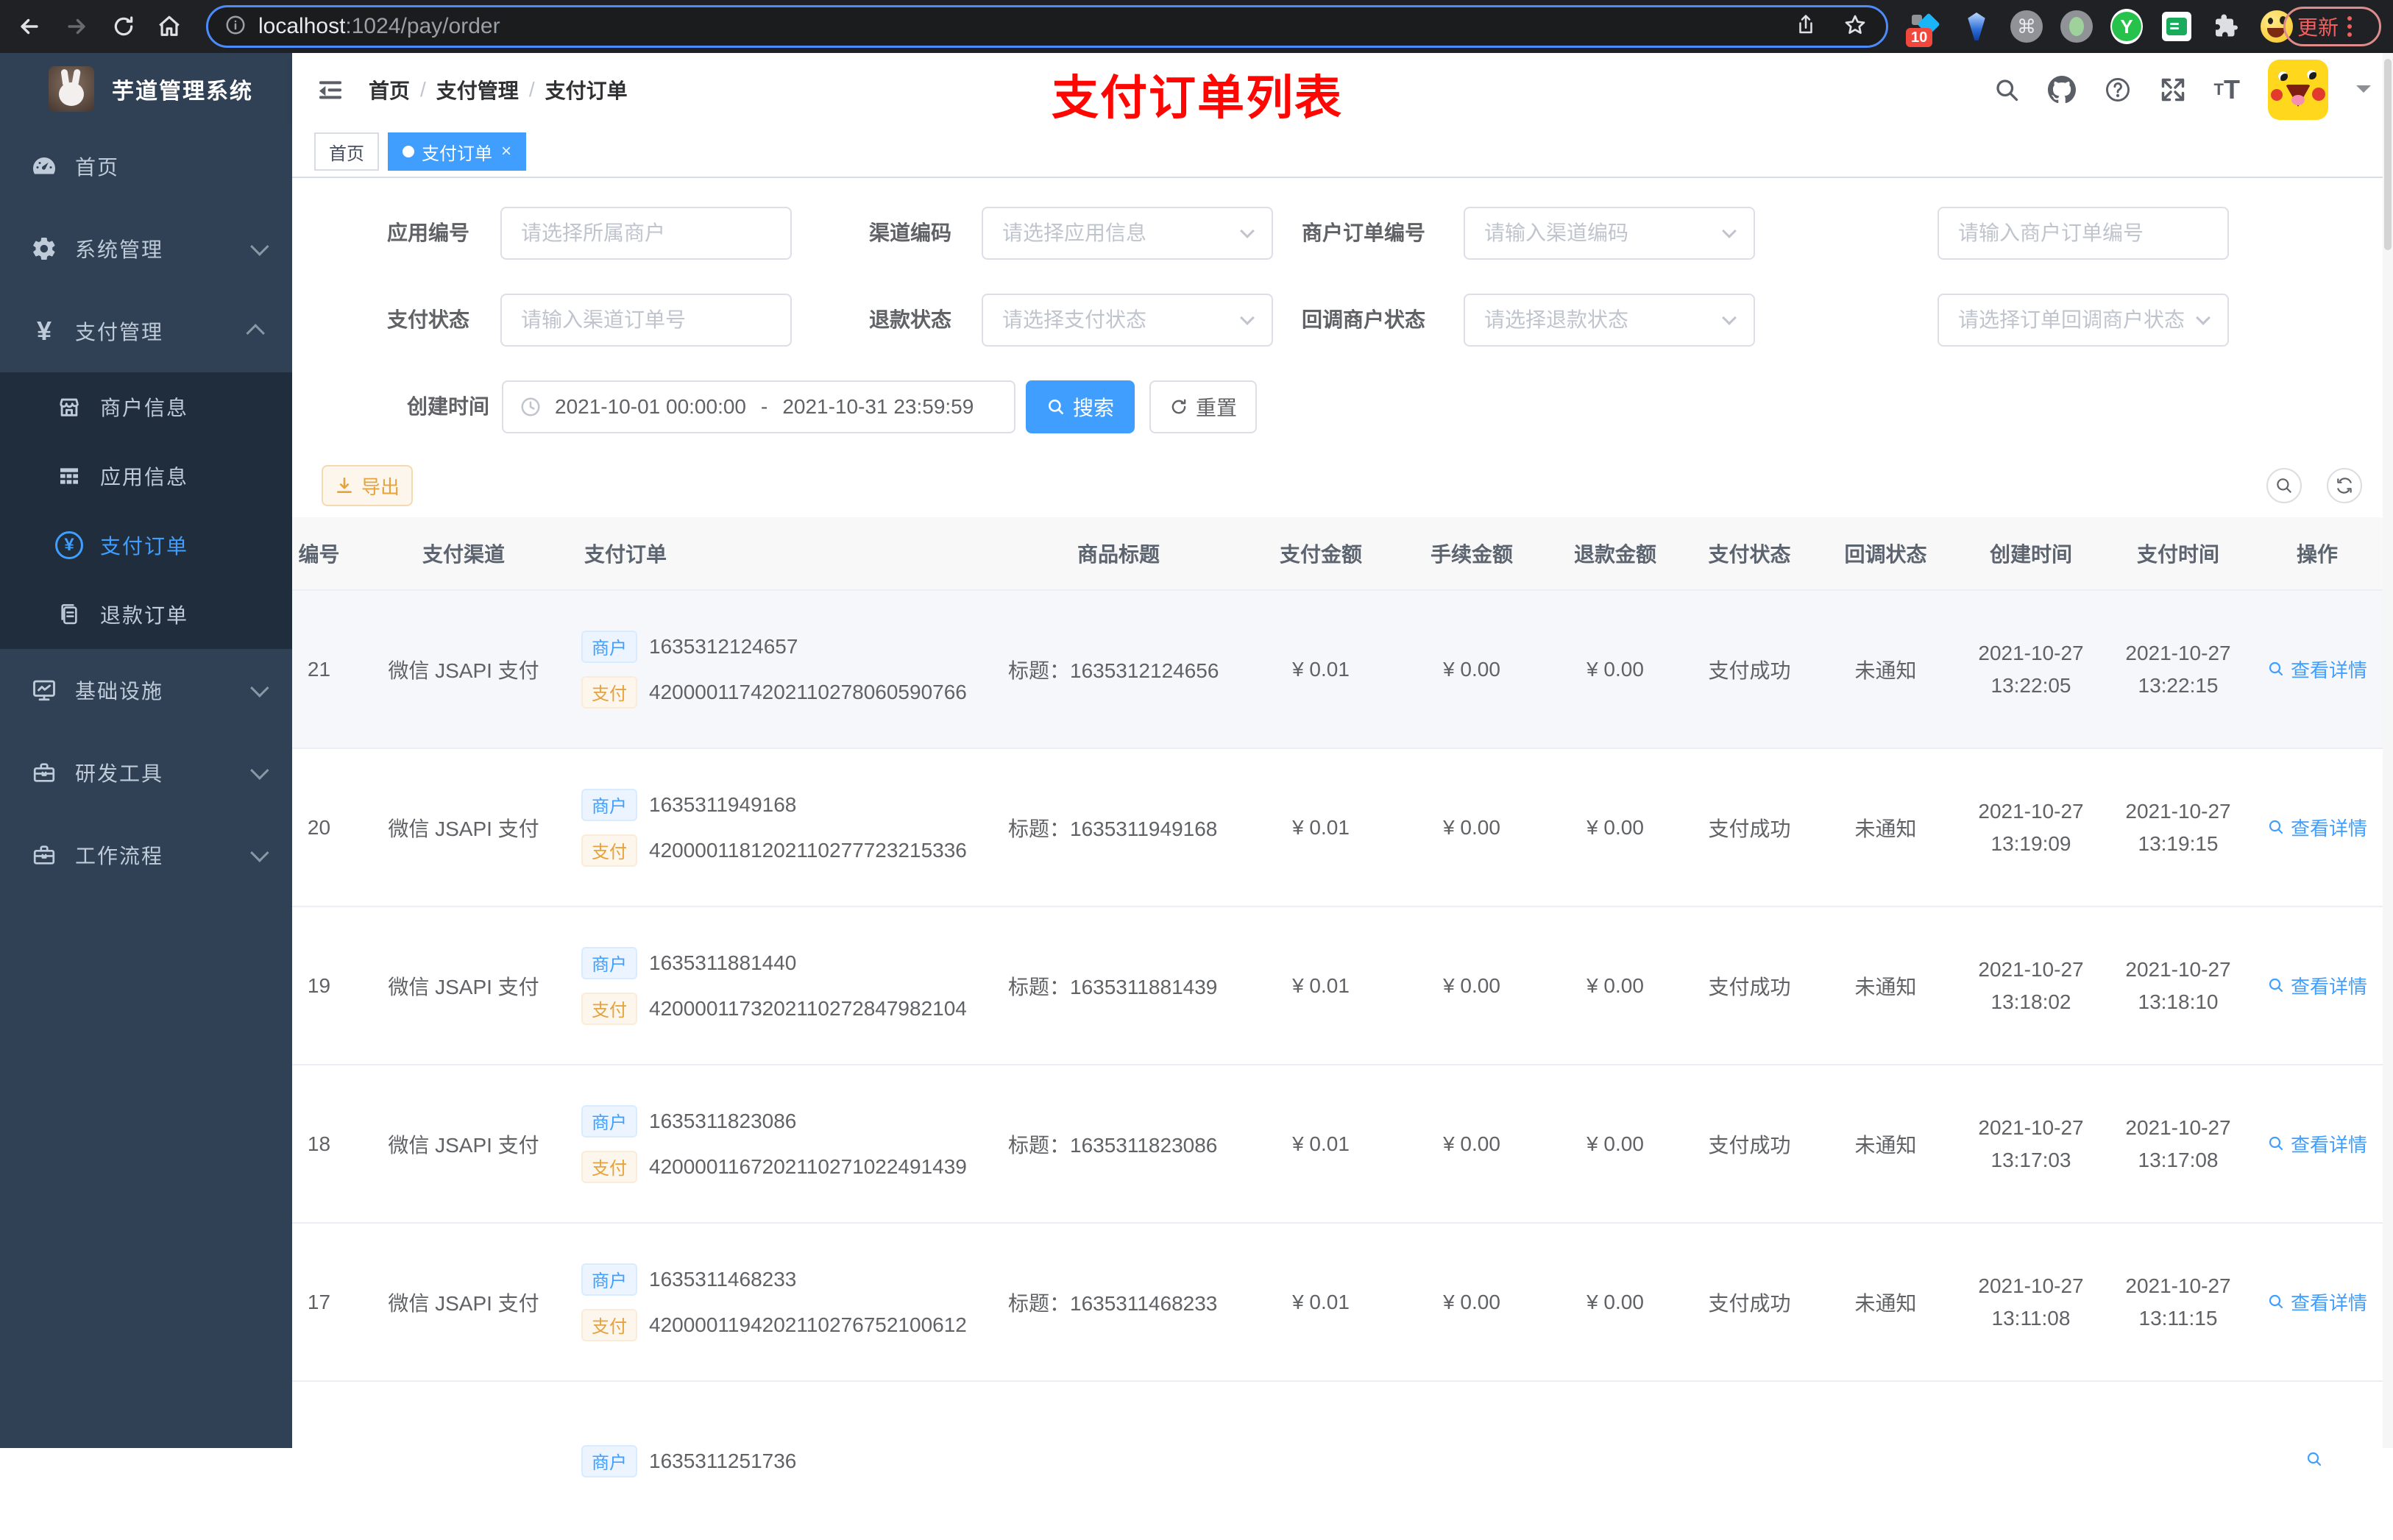 The height and width of the screenshot is (1540, 2393). What do you see at coordinates (146, 772) in the screenshot?
I see `sidebar-item: 研发工具` at bounding box center [146, 772].